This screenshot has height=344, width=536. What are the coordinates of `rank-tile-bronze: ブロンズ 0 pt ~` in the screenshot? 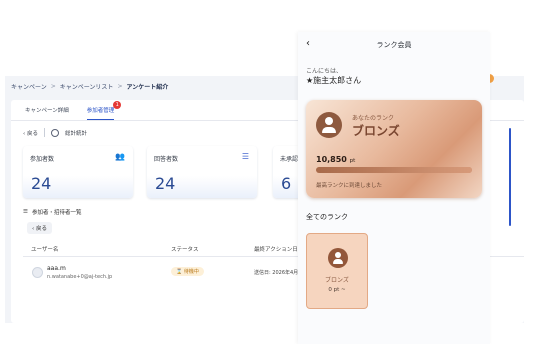 It's located at (337, 271).